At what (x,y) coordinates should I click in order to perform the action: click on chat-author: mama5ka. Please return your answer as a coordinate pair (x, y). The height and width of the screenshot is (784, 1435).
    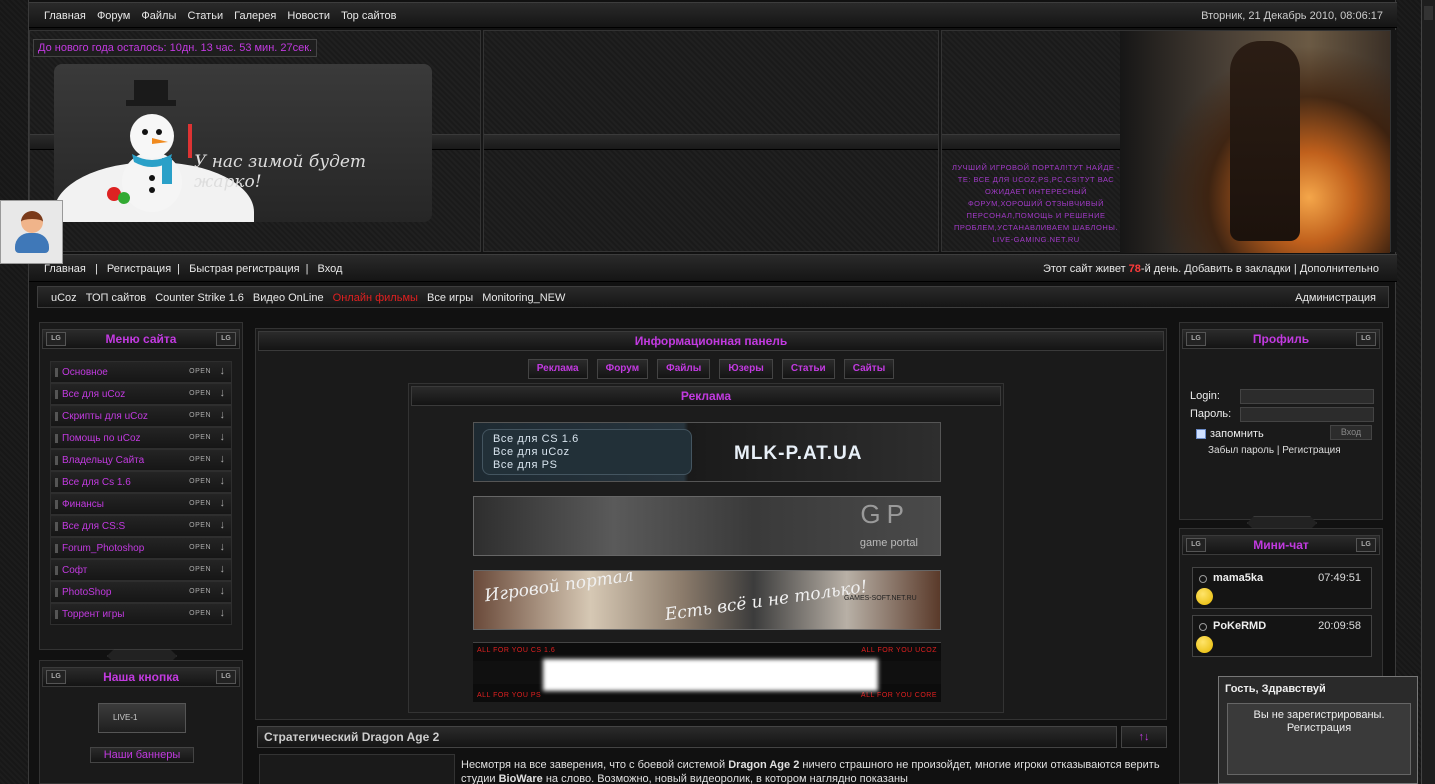
    Looking at the image, I should click on (1238, 578).